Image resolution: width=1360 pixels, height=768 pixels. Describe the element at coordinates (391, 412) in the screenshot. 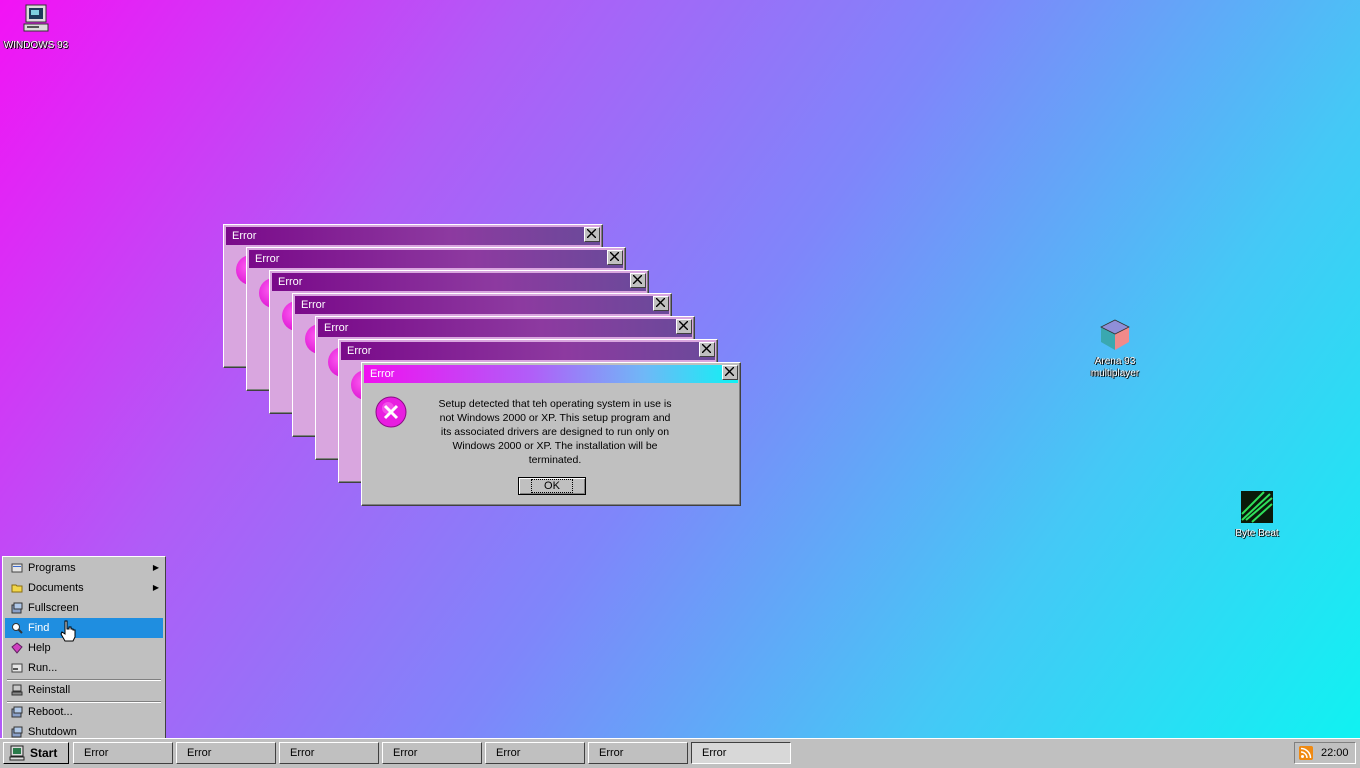

I see `error-icon` at that location.